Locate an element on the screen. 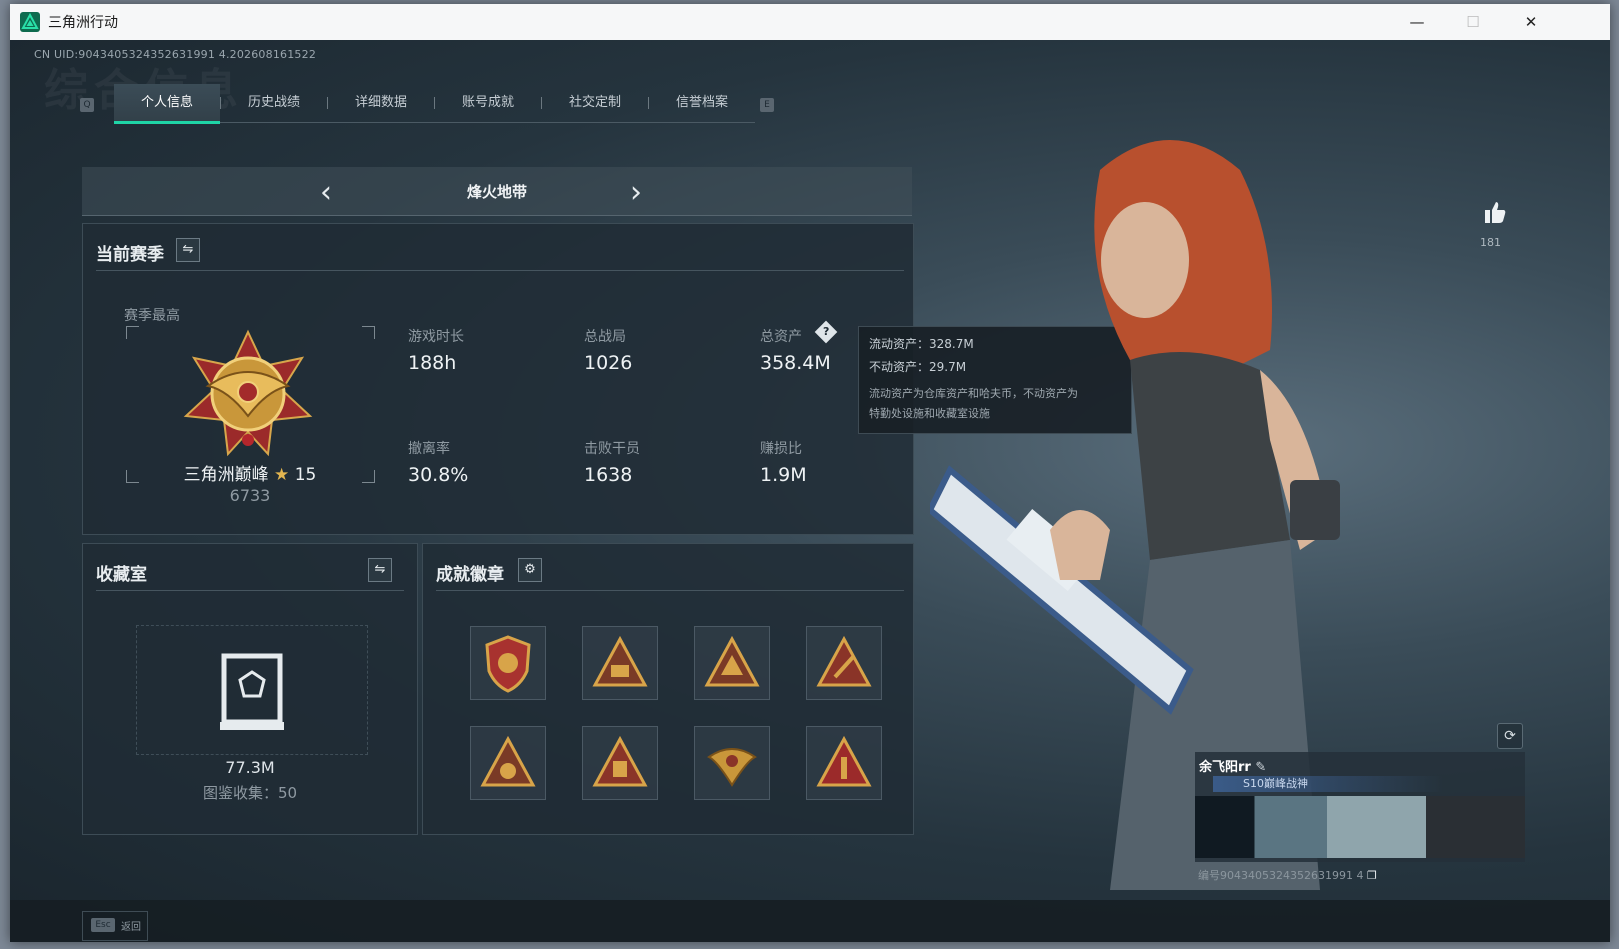 This screenshot has width=1619, height=949. tab-history: 历史战绩 is located at coordinates (274, 103).